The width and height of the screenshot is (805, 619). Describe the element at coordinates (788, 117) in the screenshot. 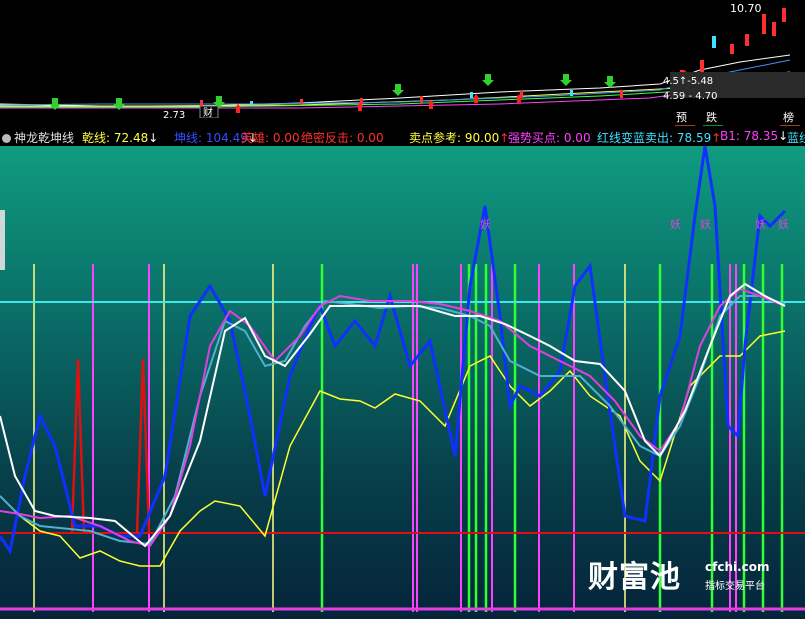

I see `tag-bang: 榜` at that location.